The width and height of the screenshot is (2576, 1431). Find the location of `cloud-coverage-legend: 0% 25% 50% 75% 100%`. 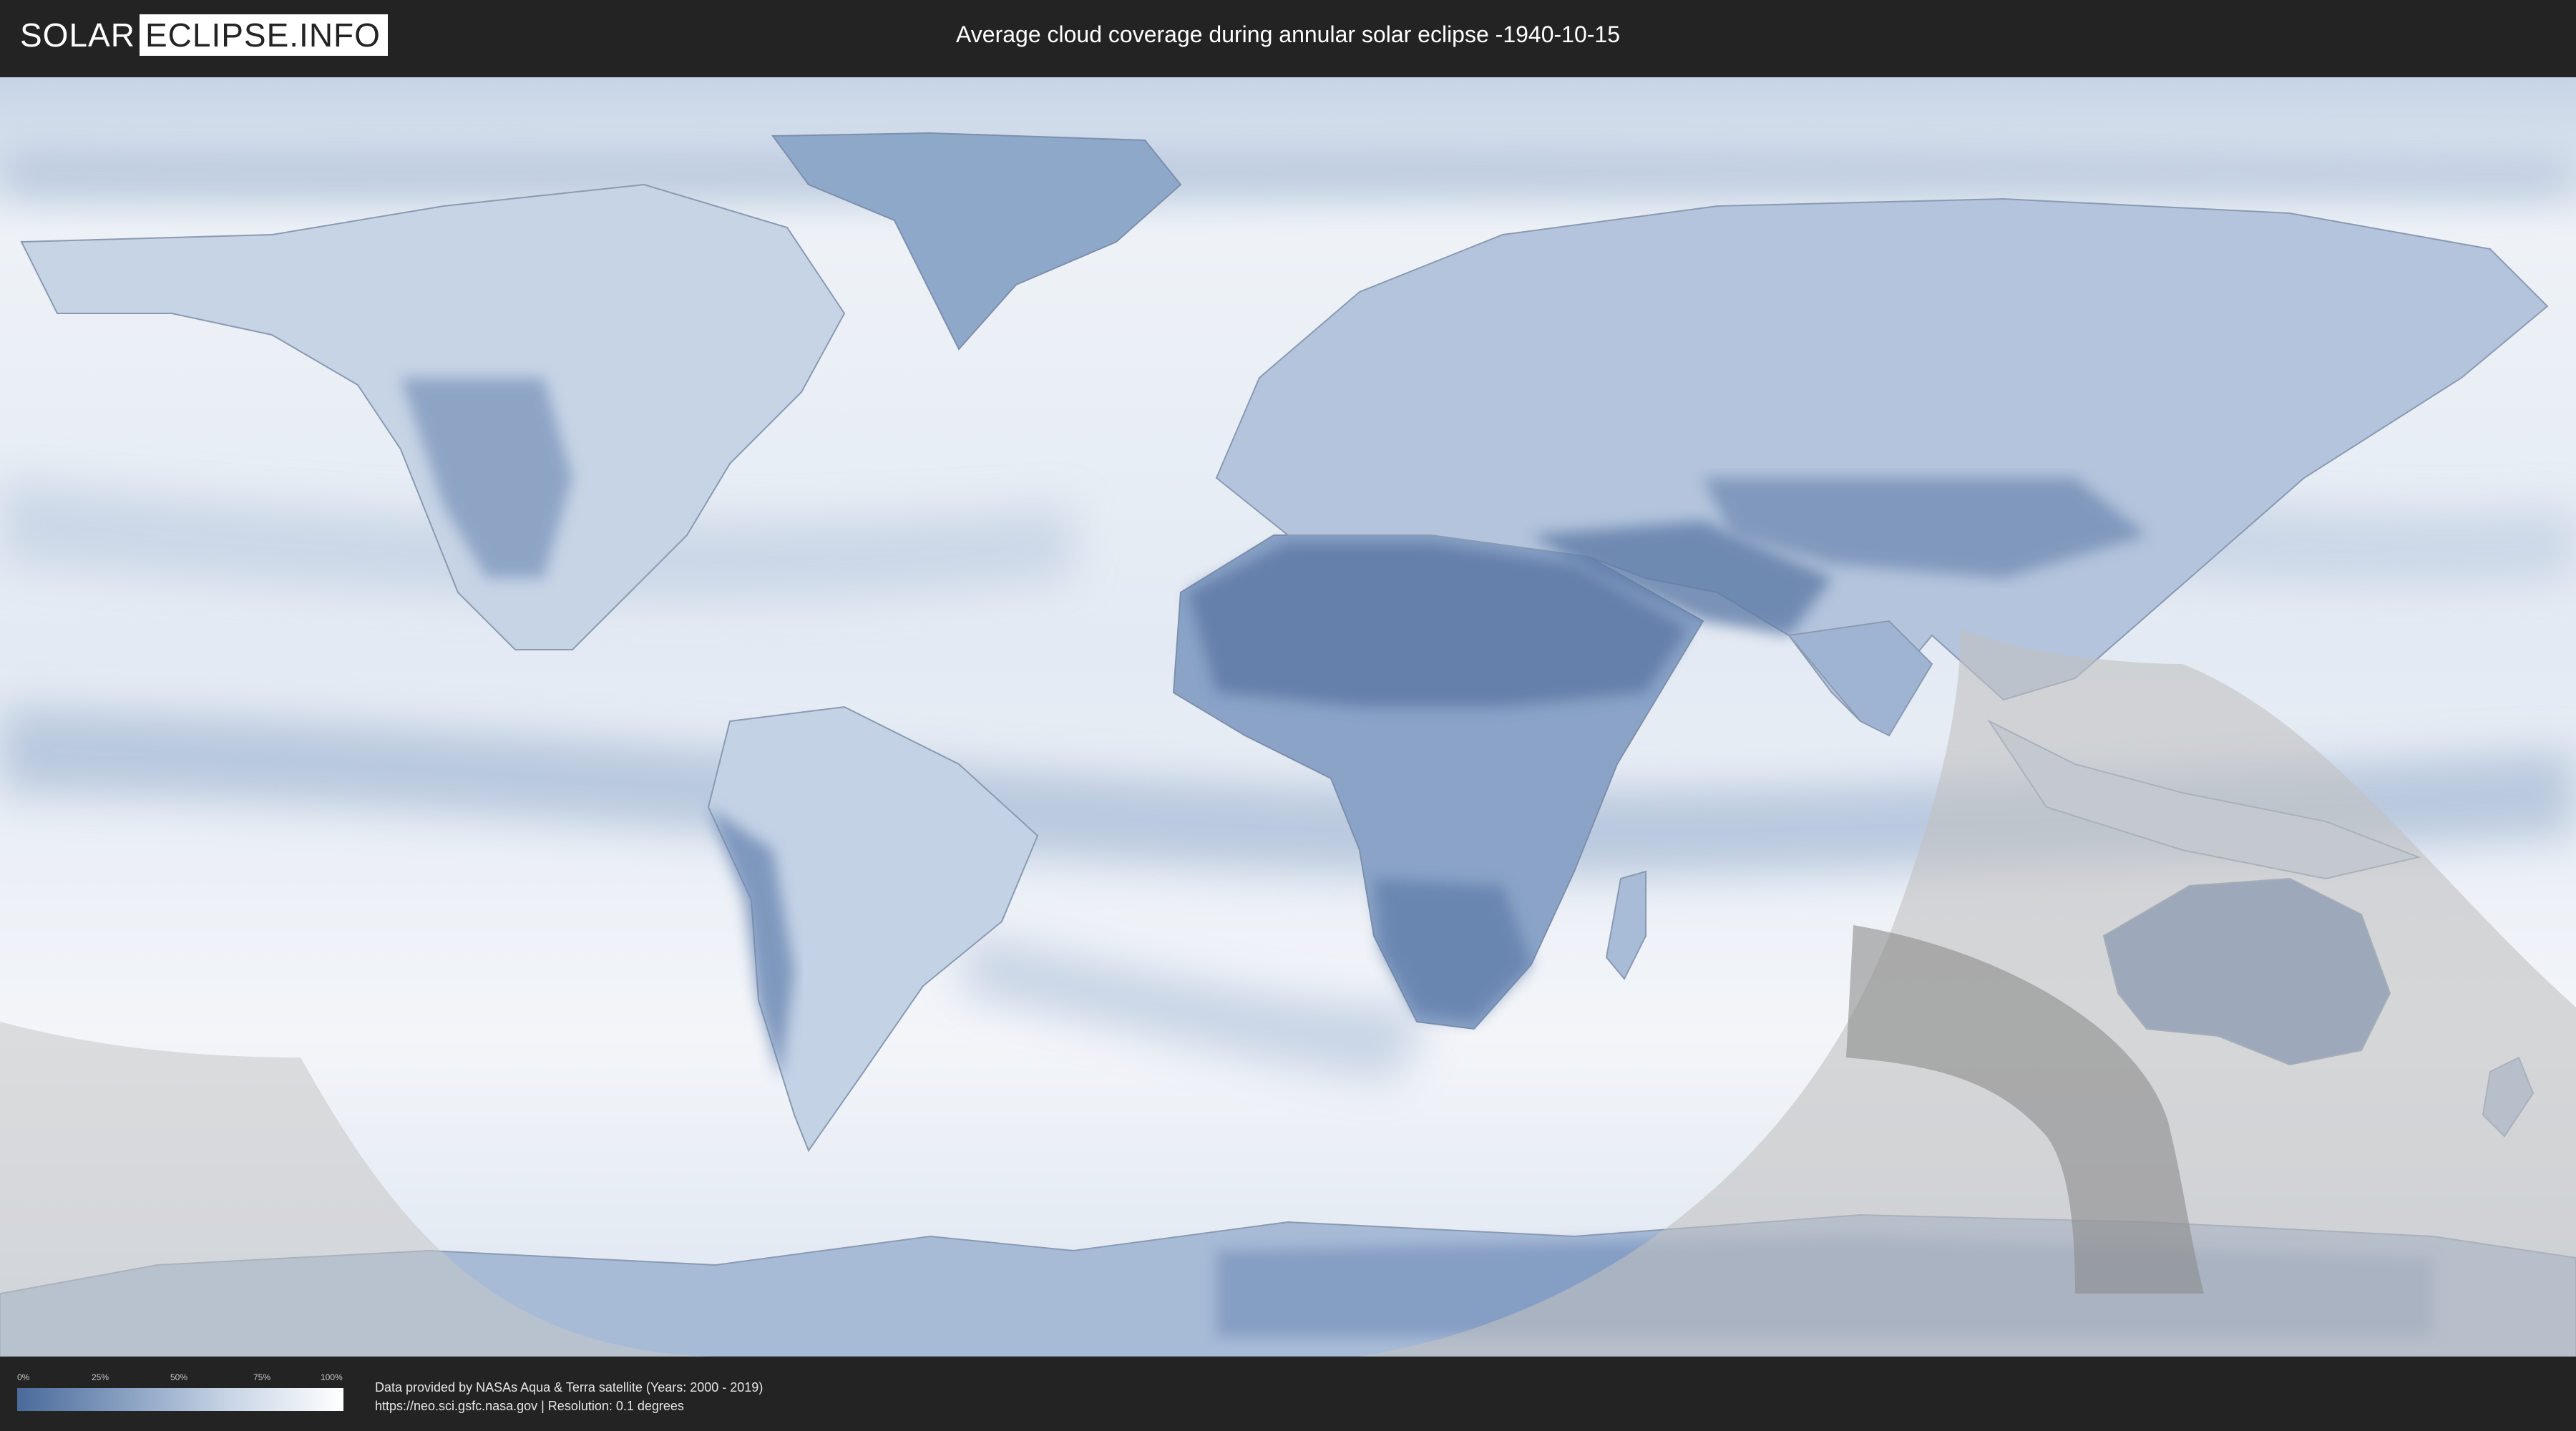

cloud-coverage-legend: 0% 25% 50% 75% 100% is located at coordinates (180, 1391).